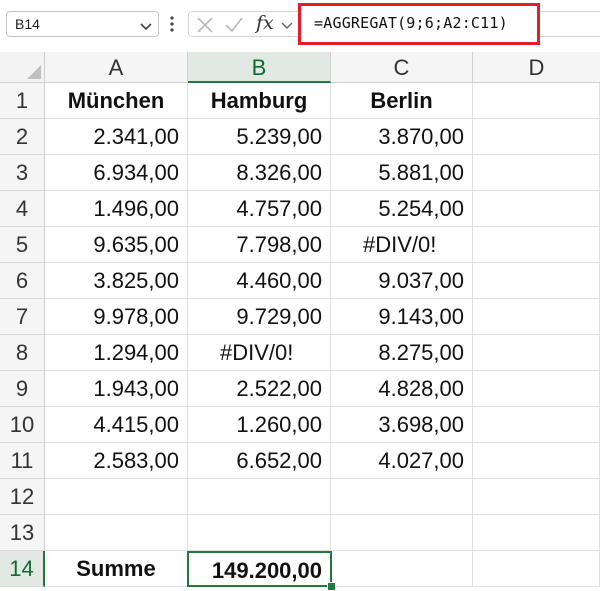  I want to click on cell-a7: 9.978,00, so click(116, 317).